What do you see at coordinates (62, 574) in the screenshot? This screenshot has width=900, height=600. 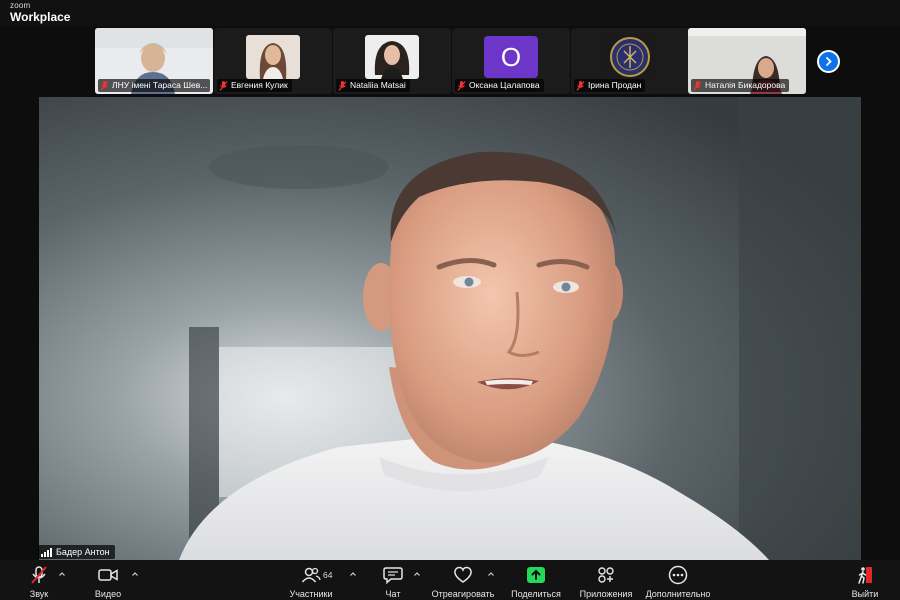 I see `audio-options-chevron-icon` at bounding box center [62, 574].